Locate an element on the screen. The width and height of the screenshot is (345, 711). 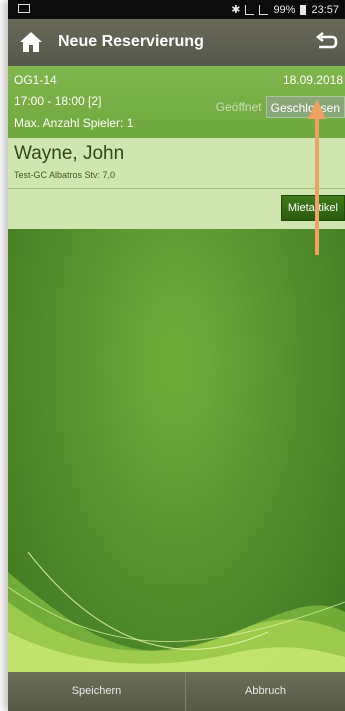
battery-percent: 99% is located at coordinates (284, 9).